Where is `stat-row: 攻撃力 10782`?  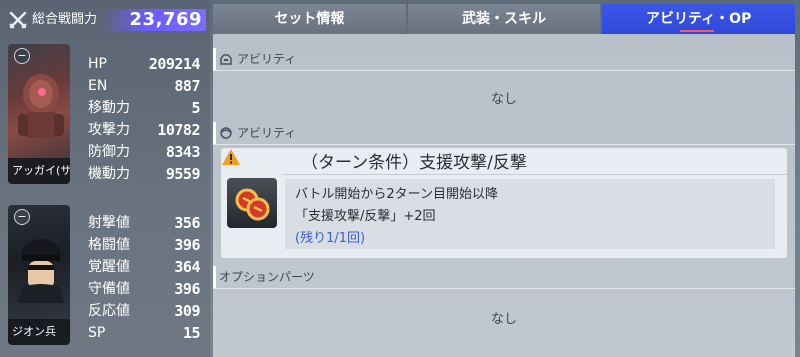
stat-row: 攻撃力 10782 is located at coordinates (143, 130).